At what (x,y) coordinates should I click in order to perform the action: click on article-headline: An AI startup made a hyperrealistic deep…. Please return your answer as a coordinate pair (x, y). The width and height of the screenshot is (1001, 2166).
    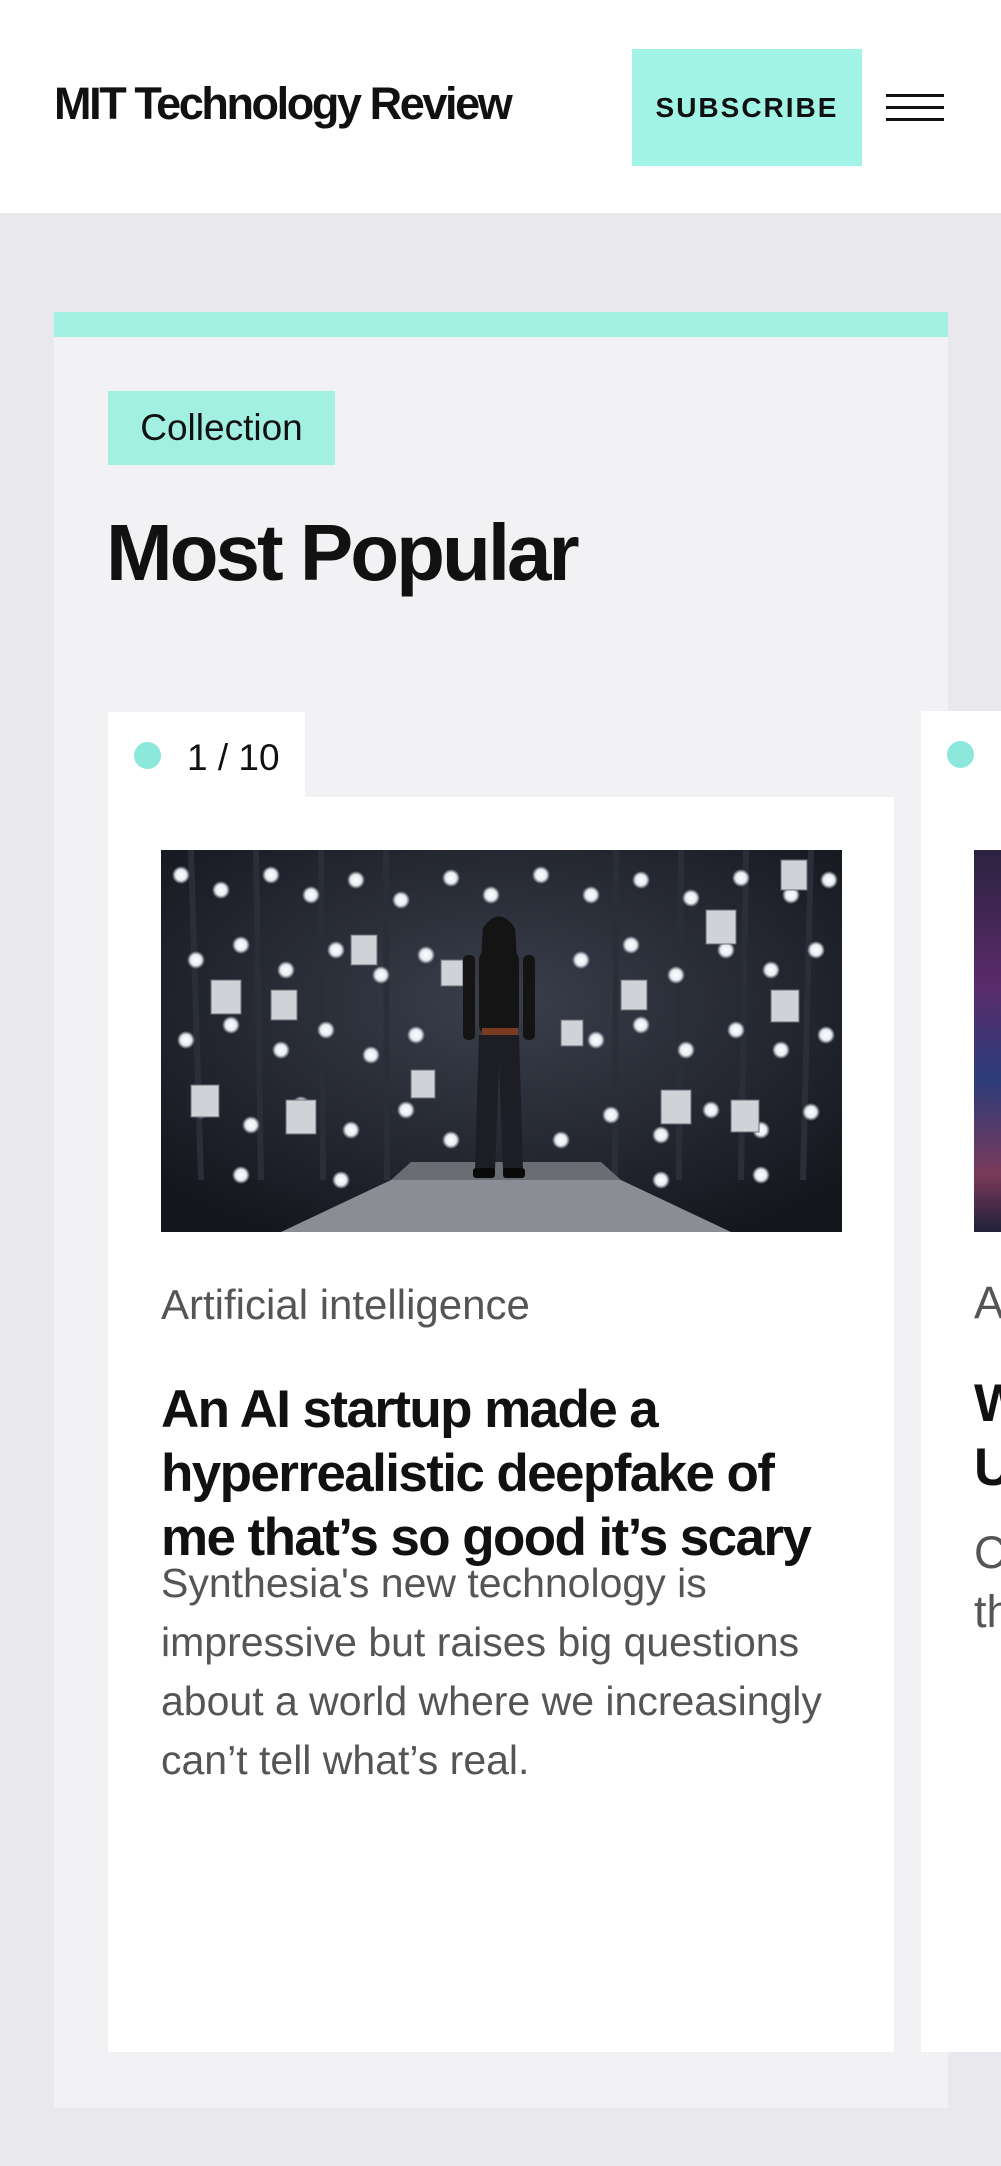
    Looking at the image, I should click on (506, 1474).